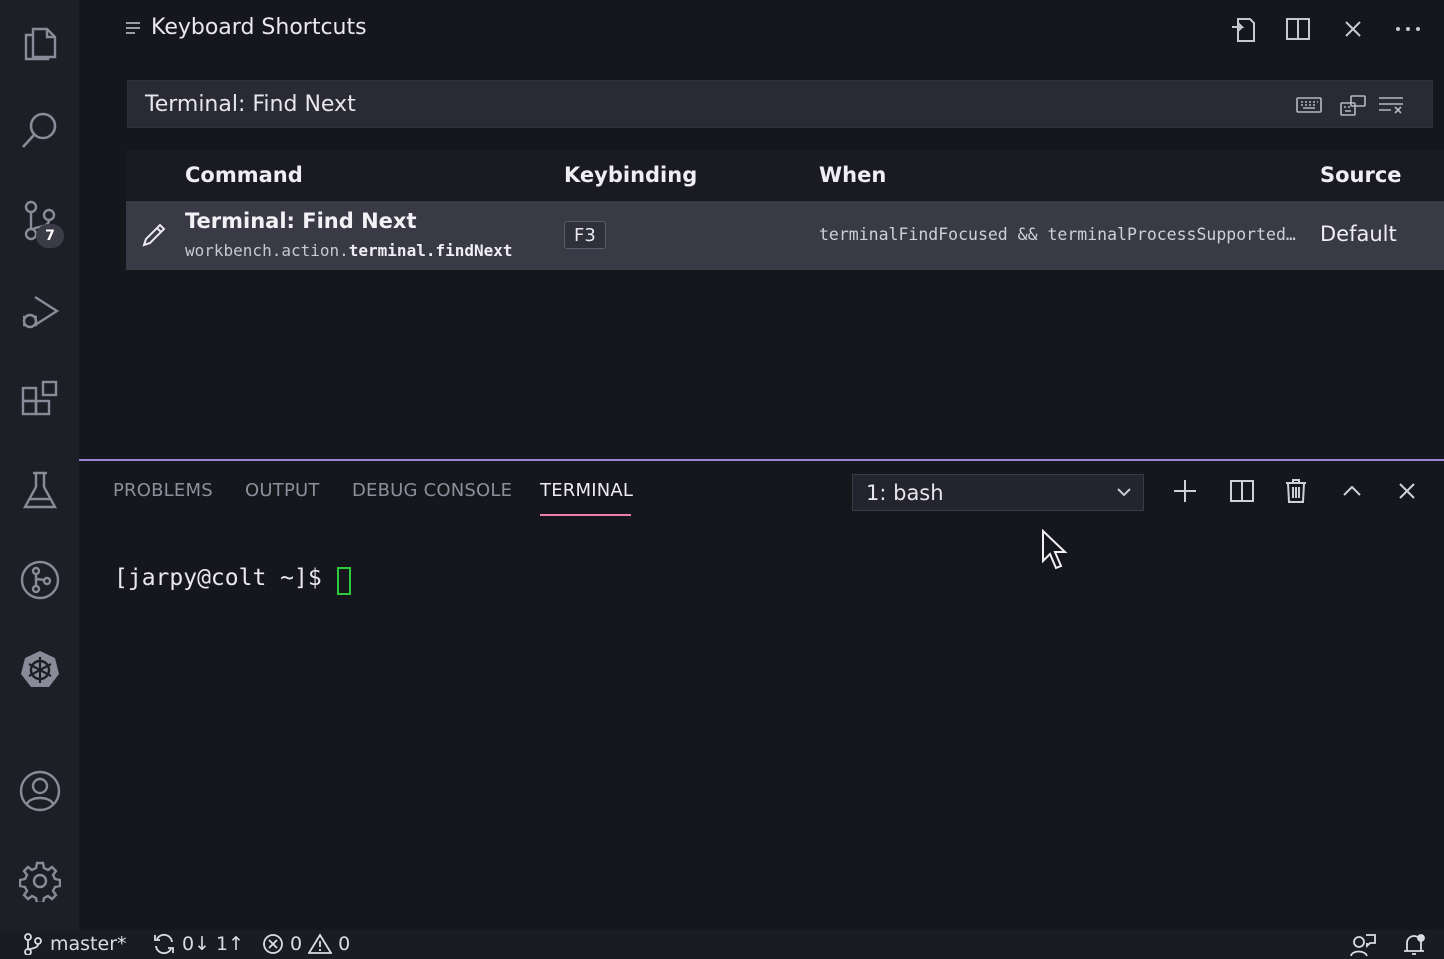  I want to click on trash-icon, so click(1296, 491).